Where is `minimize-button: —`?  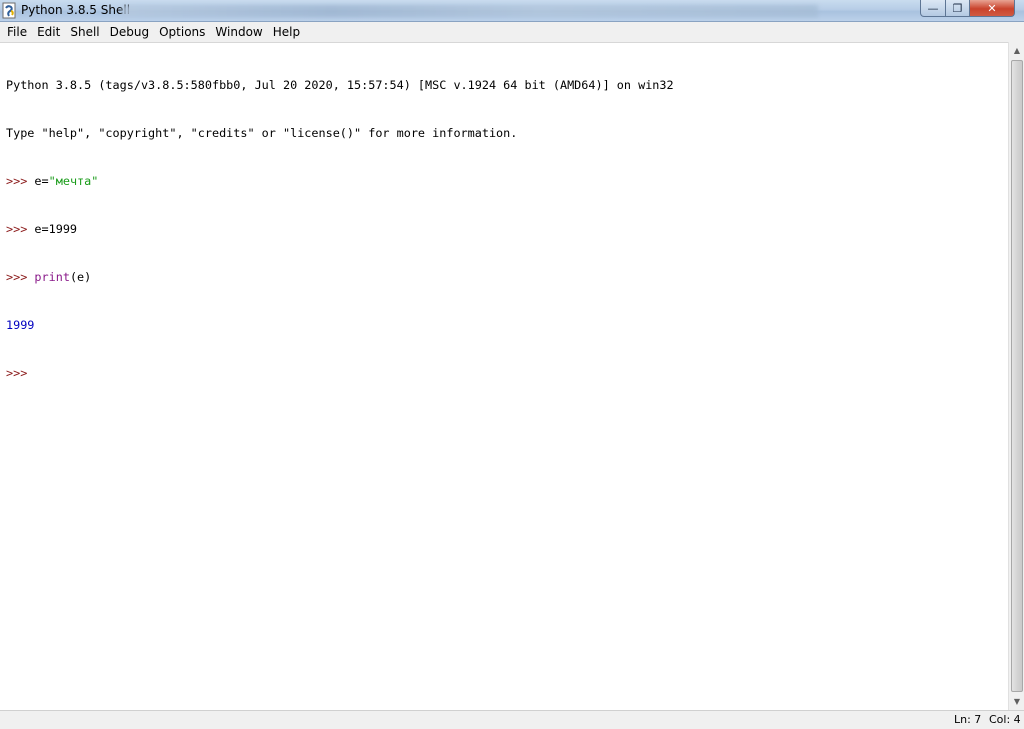
minimize-button: — is located at coordinates (933, 8).